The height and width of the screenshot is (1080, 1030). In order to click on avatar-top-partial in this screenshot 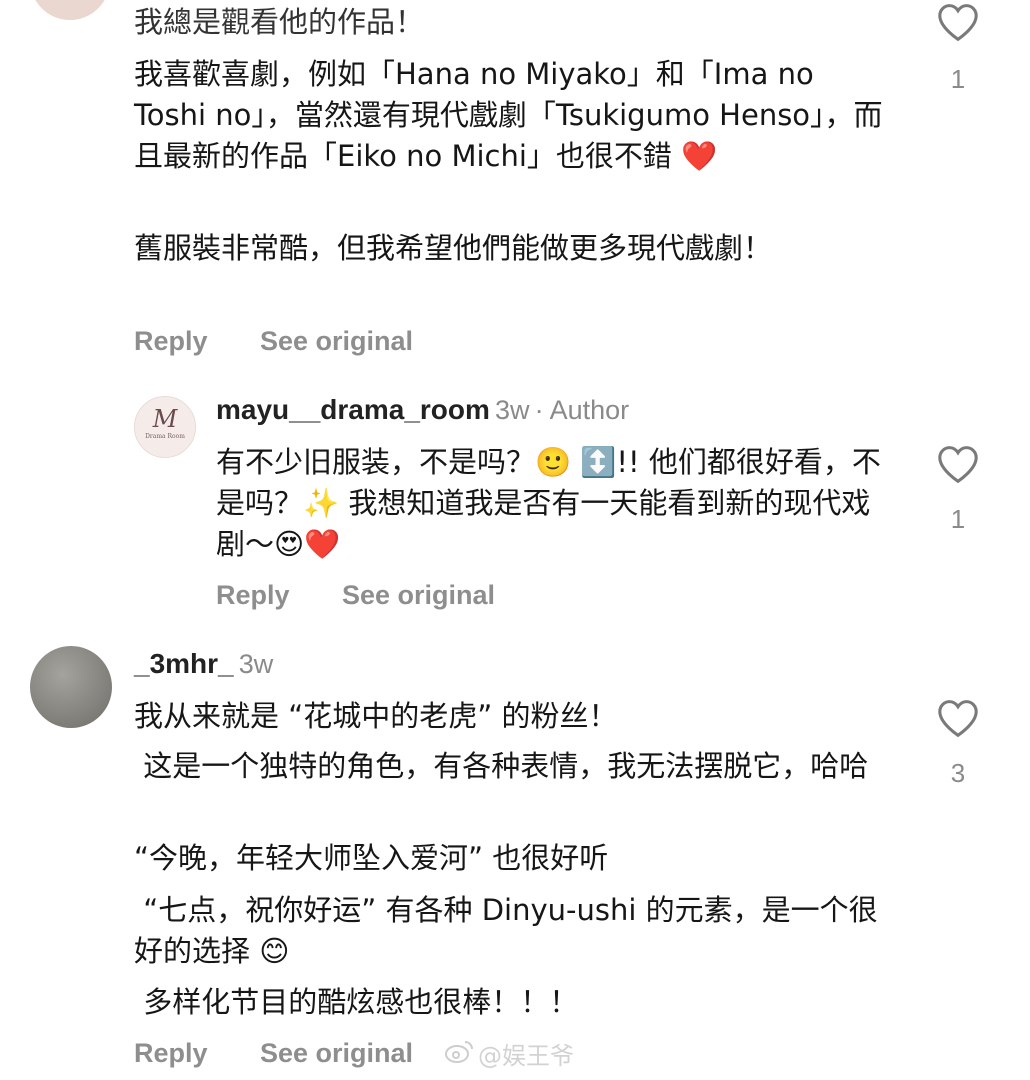, I will do `click(70, 10)`.